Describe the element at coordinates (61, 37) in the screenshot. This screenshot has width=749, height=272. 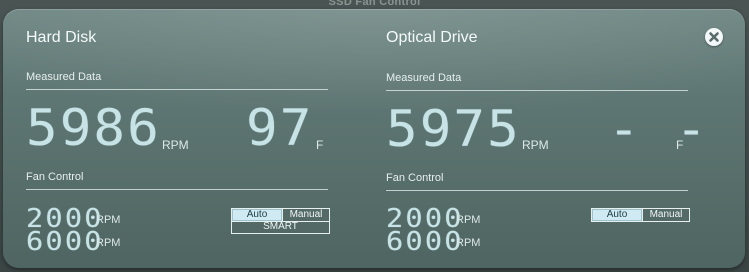
I see `hard-disk-title: Hard Disk` at that location.